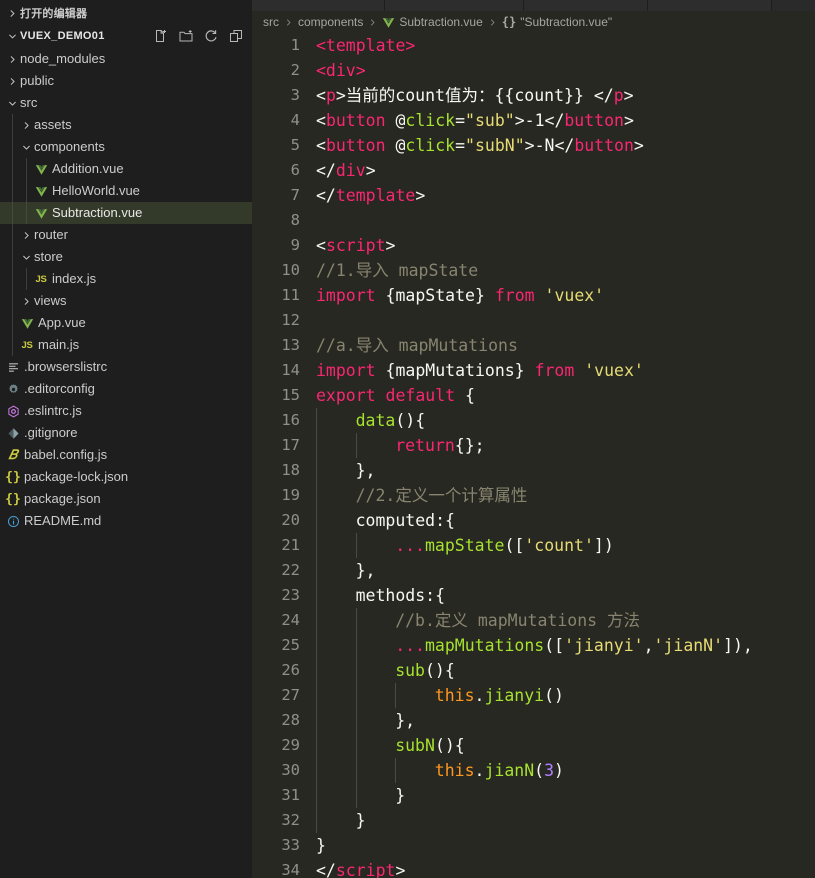 Image resolution: width=815 pixels, height=878 pixels. I want to click on editor-tab-strip, so click(533, 5).